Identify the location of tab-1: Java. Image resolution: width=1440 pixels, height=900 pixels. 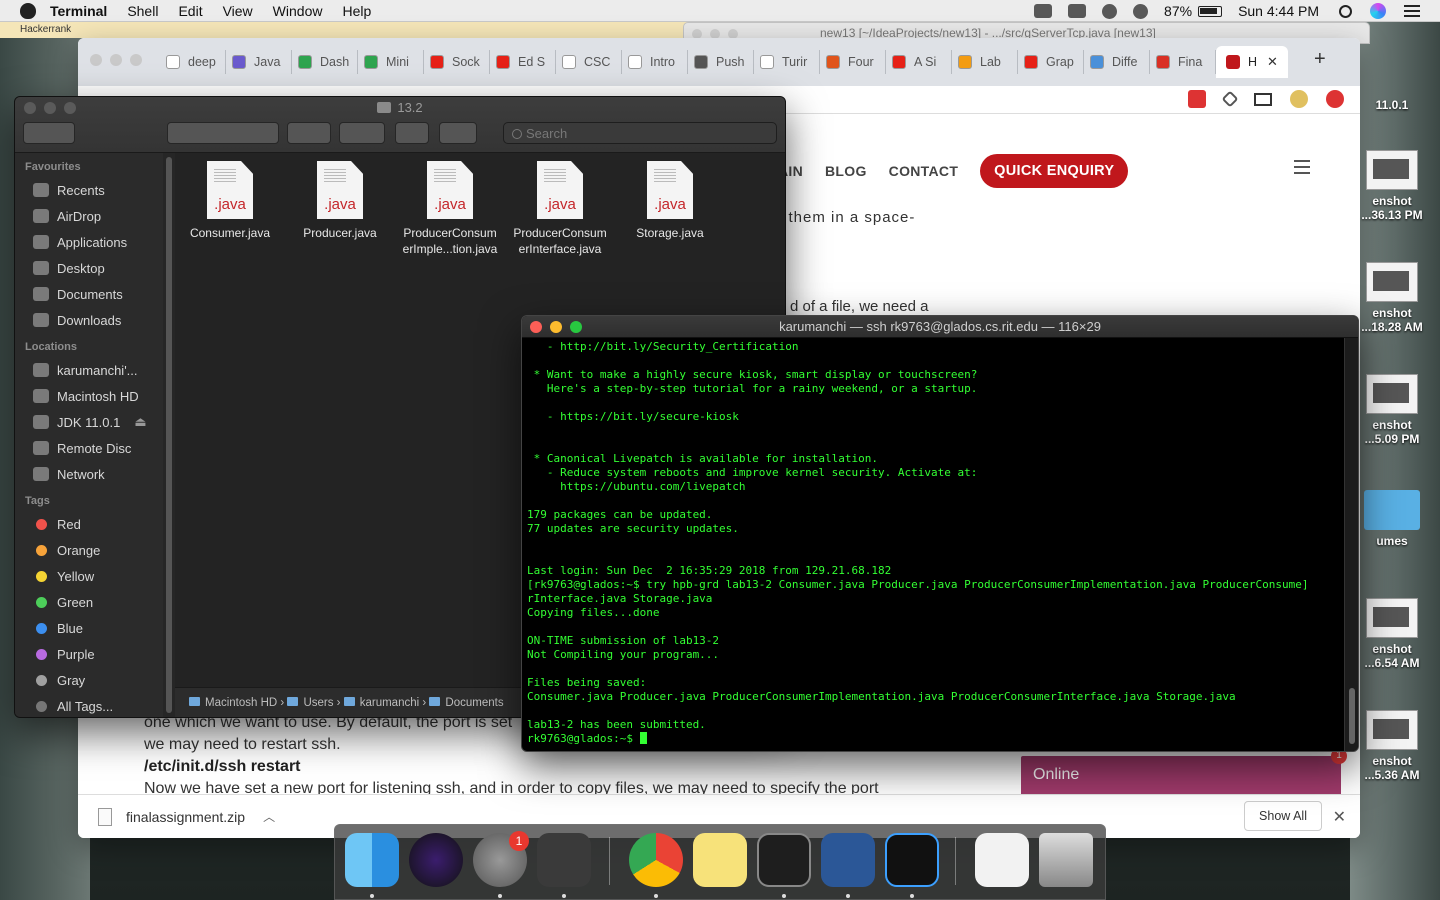
(259, 62).